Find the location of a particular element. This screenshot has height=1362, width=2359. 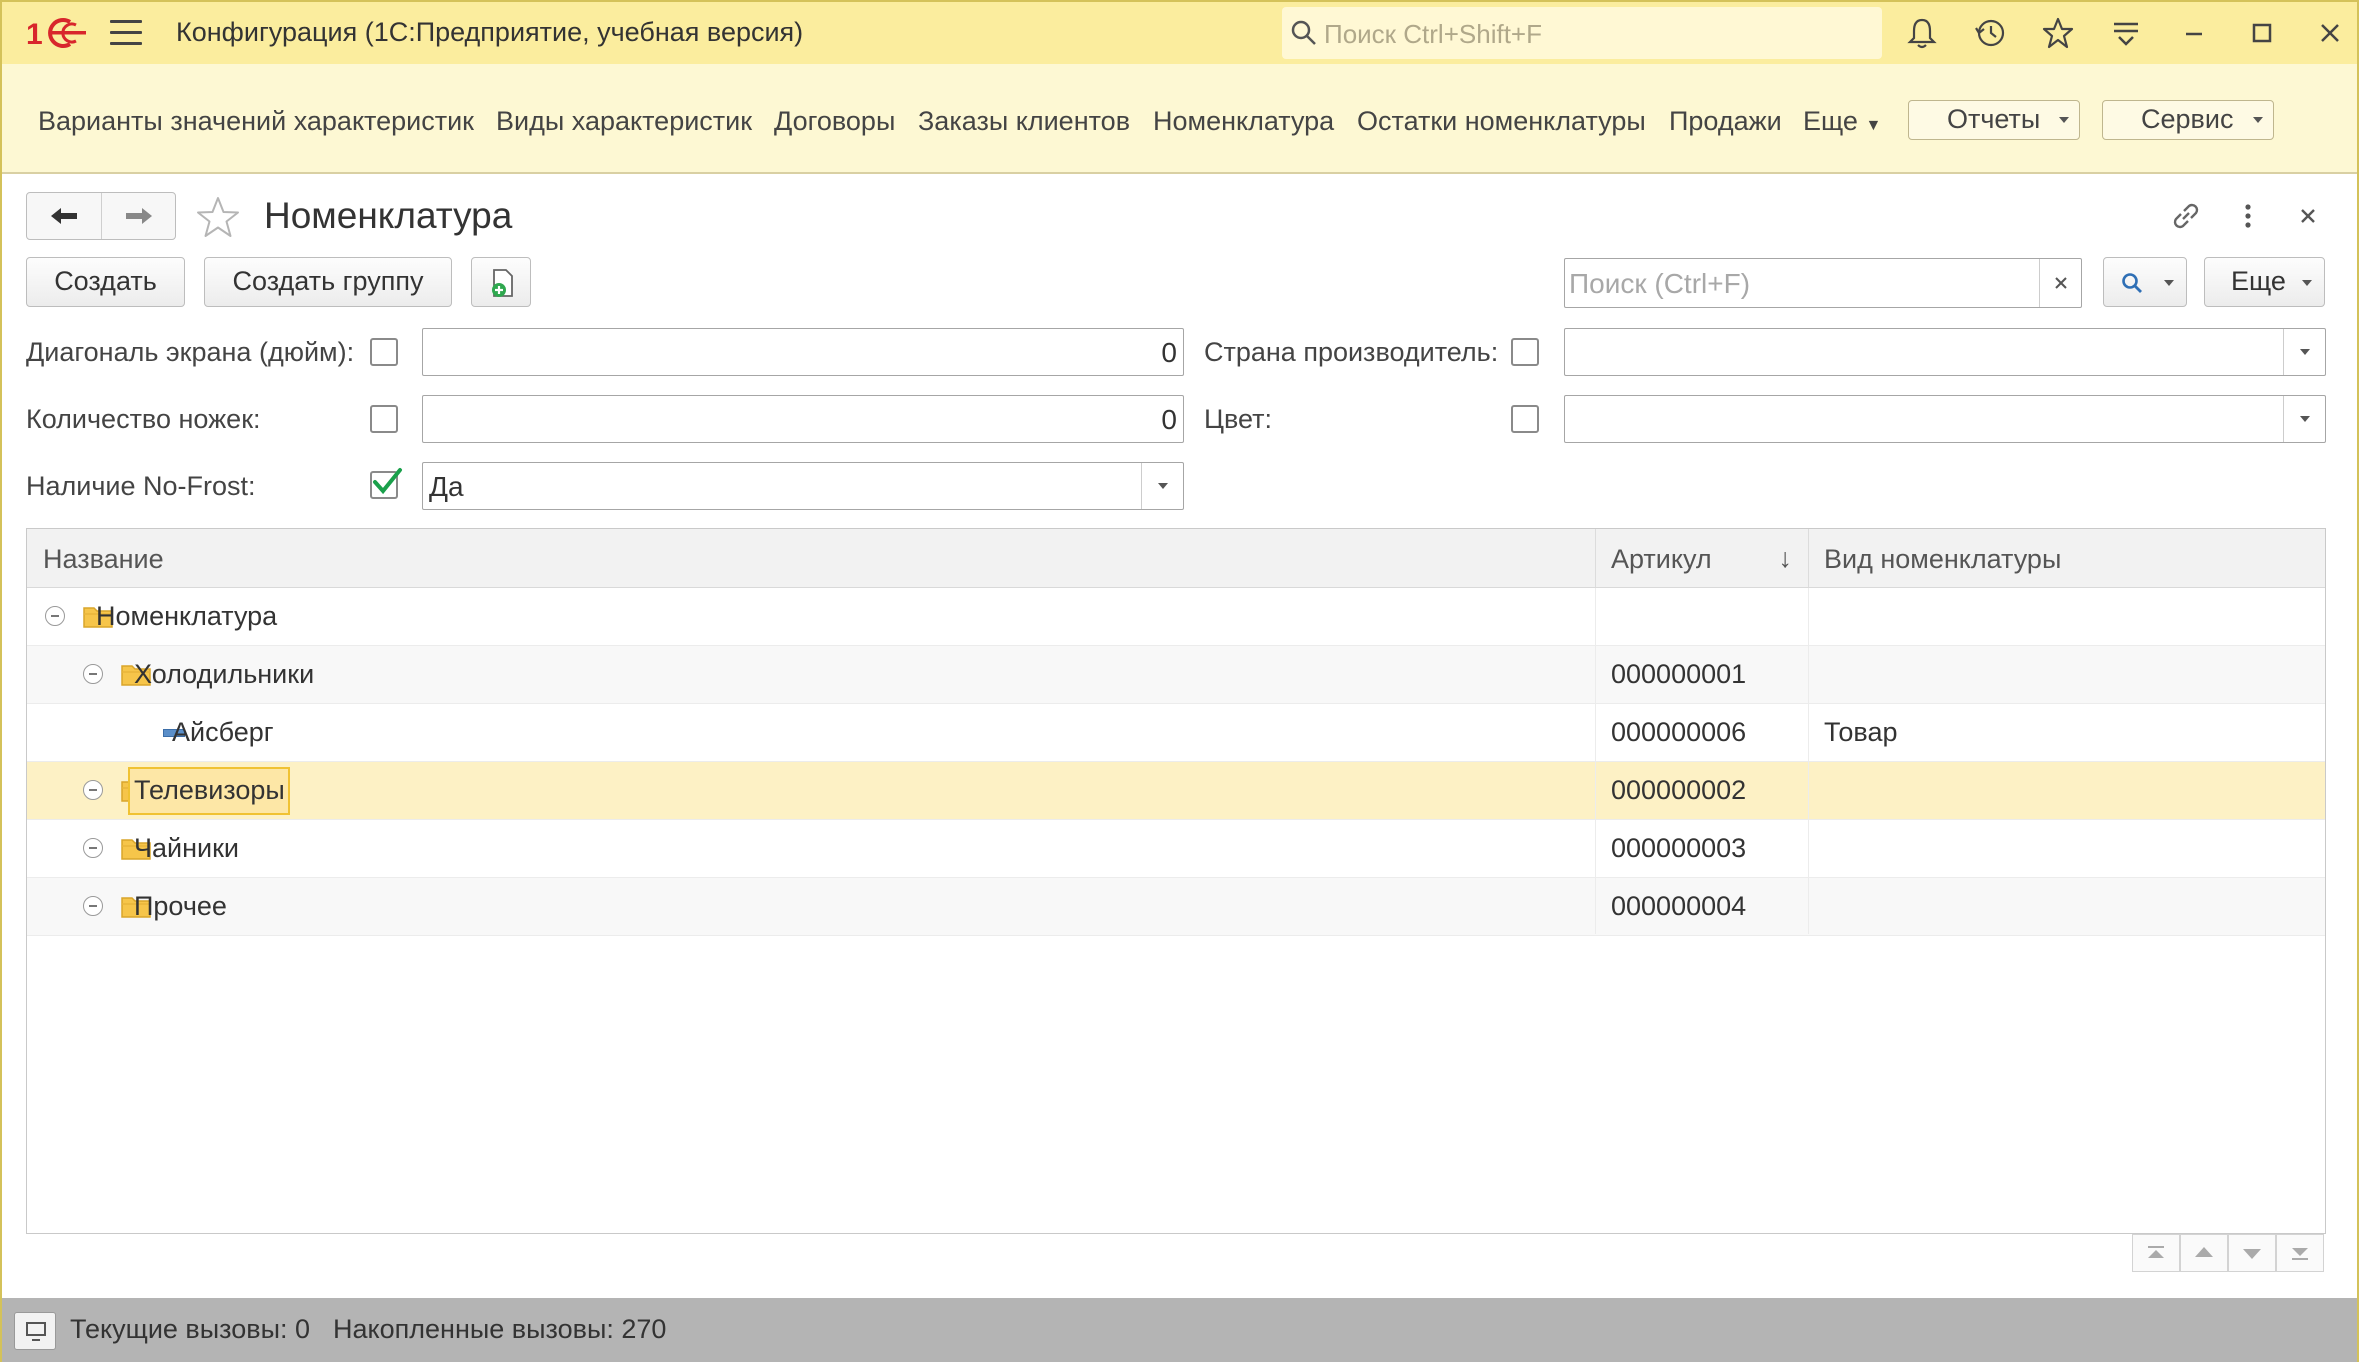

section-more-menu: Еще ▼ is located at coordinates (1842, 121).